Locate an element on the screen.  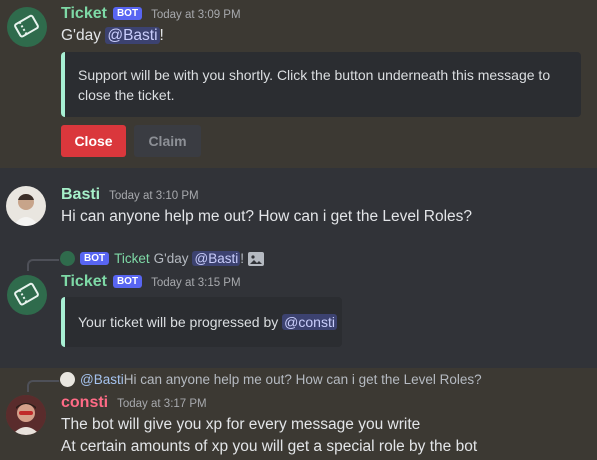
image-icon is located at coordinates (255, 258).